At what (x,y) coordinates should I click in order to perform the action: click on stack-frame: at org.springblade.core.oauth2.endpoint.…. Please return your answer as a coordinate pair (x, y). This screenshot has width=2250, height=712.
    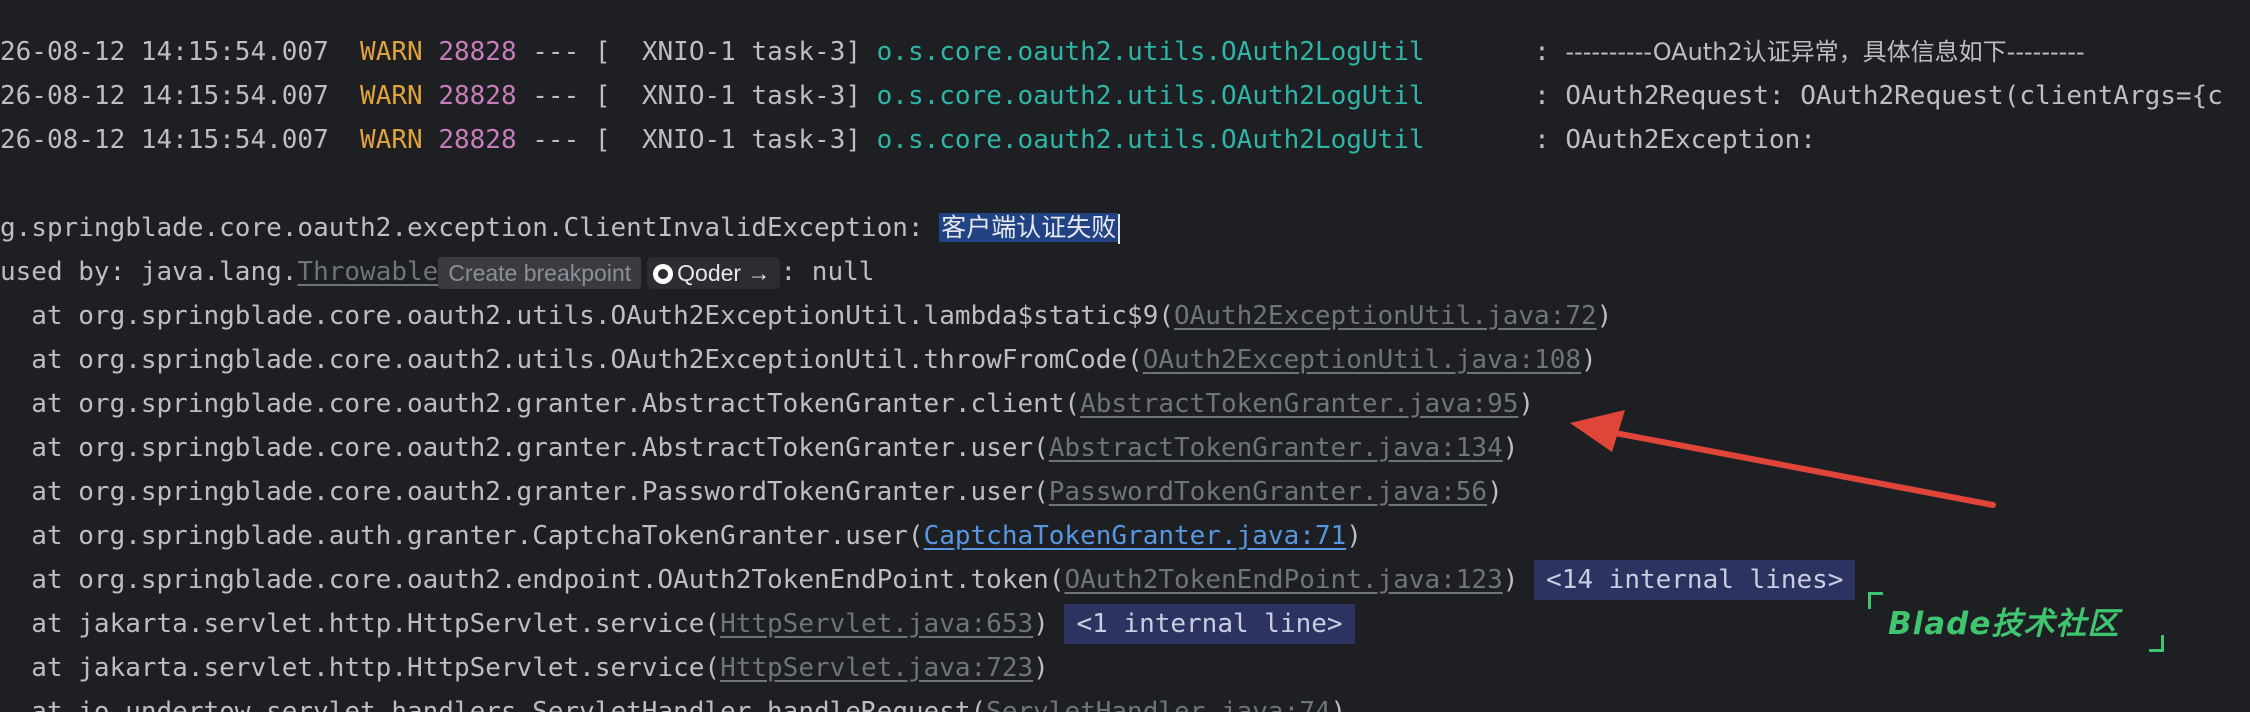
    Looking at the image, I should click on (928, 580).